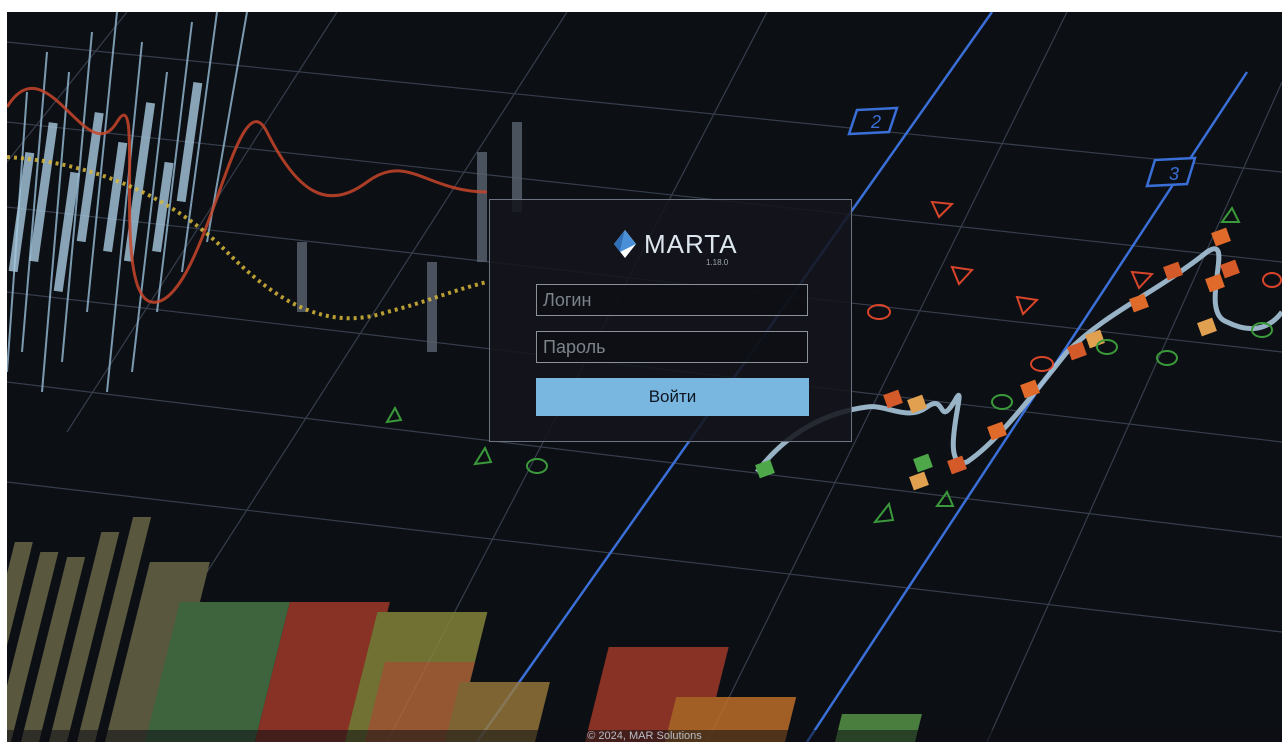 The height and width of the screenshot is (742, 1282). I want to click on password-input, so click(672, 347).